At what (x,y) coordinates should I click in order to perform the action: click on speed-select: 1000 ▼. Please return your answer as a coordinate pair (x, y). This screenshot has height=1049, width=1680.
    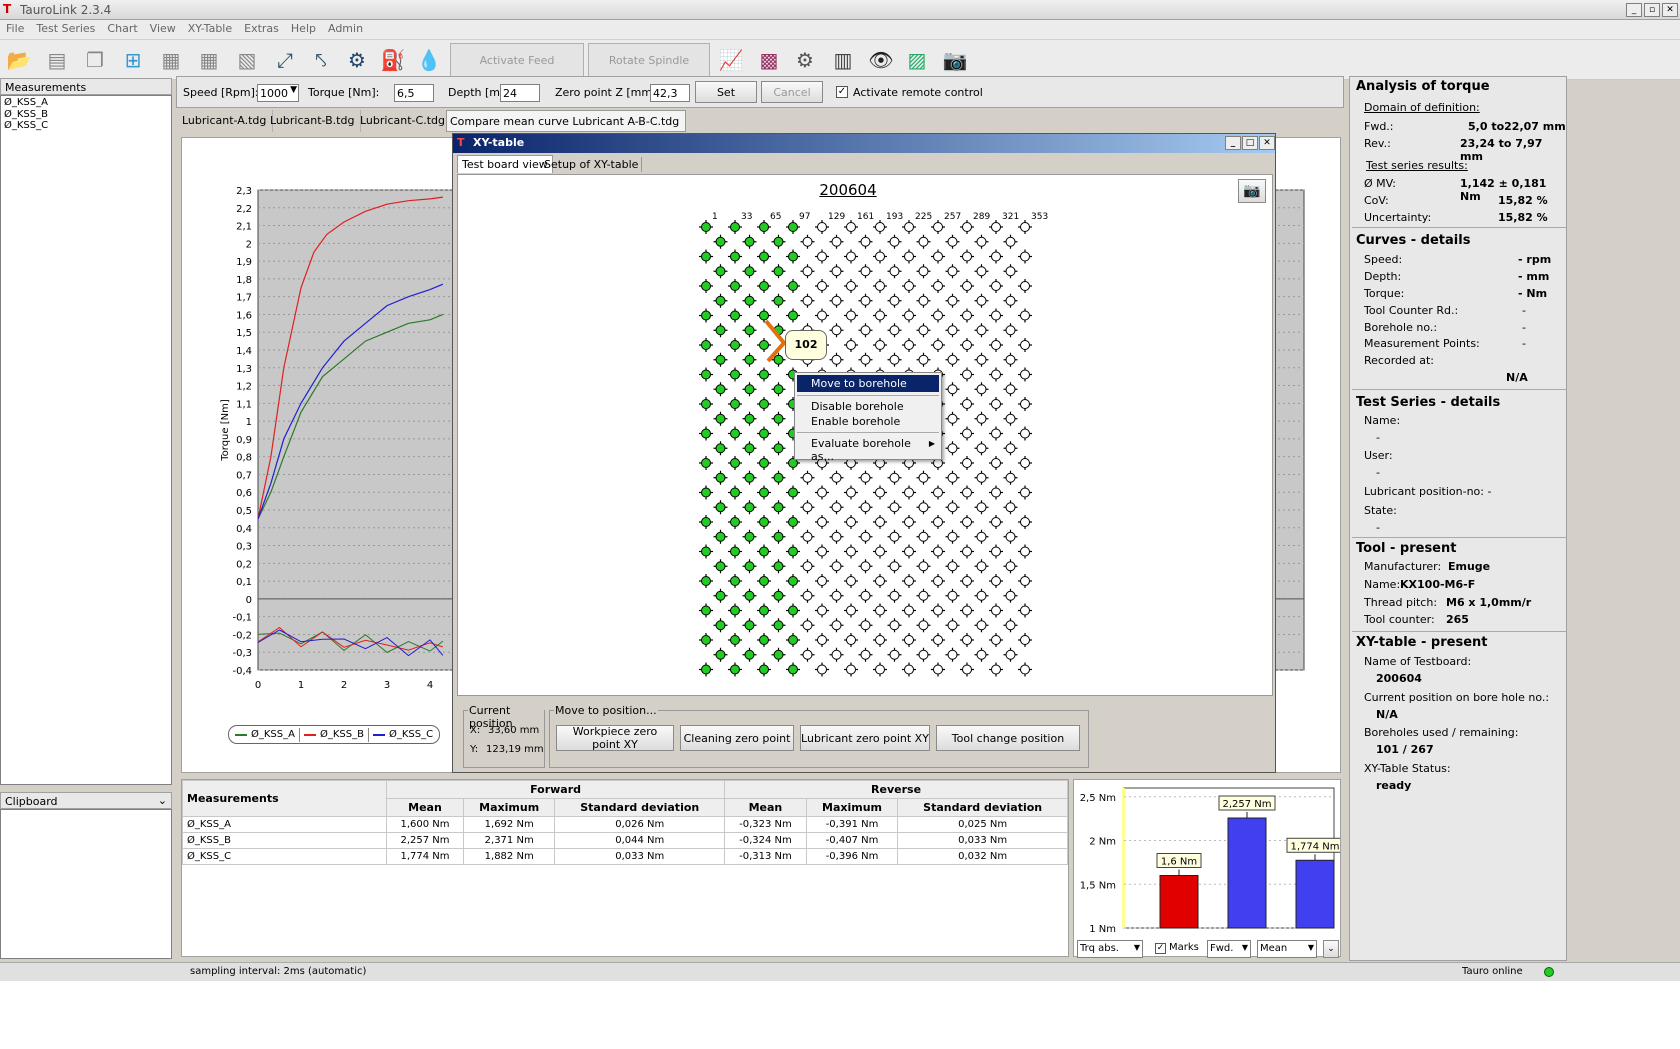
    Looking at the image, I should click on (278, 93).